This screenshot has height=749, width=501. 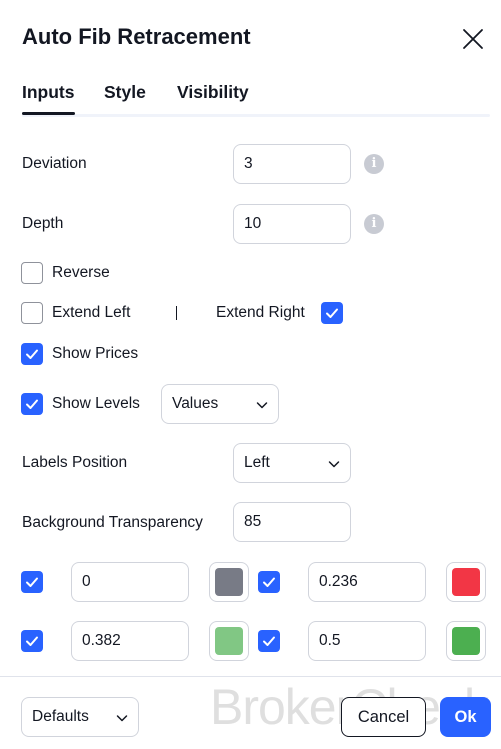 I want to click on labels-position-label: Labels Position, so click(x=75, y=462).